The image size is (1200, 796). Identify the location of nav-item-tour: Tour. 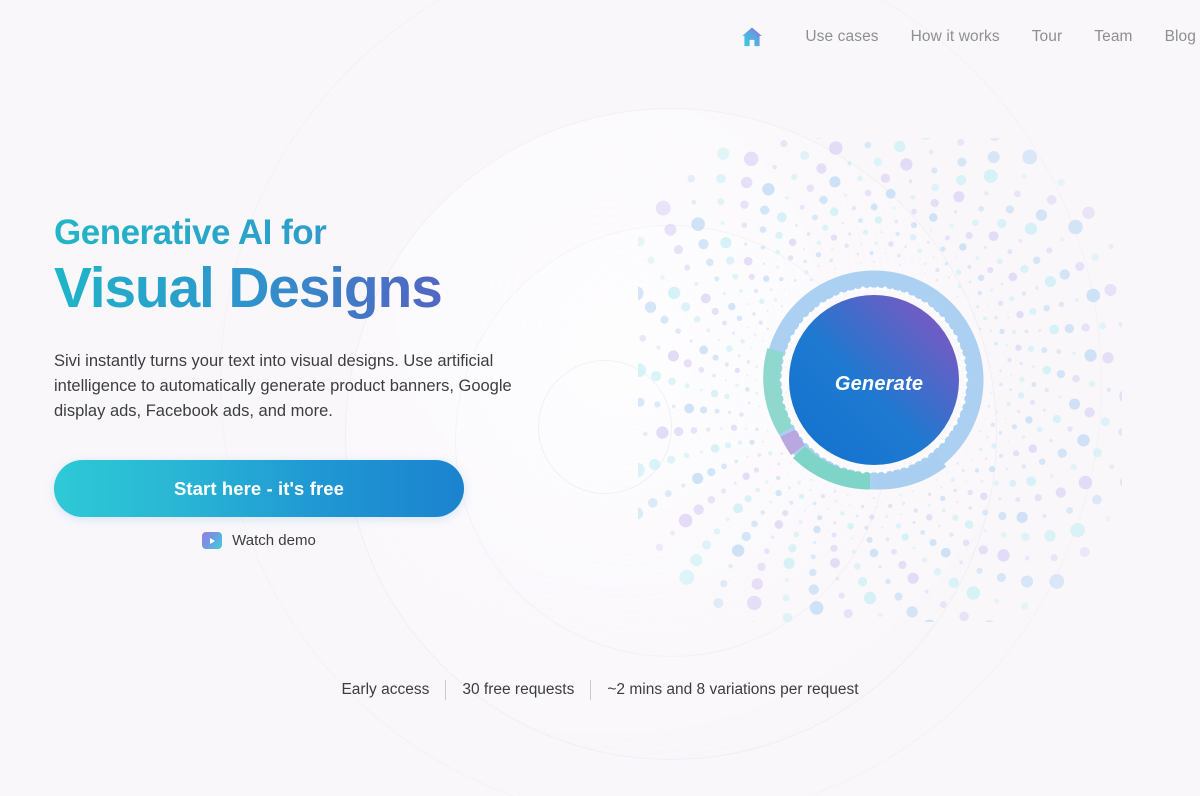
(1047, 37).